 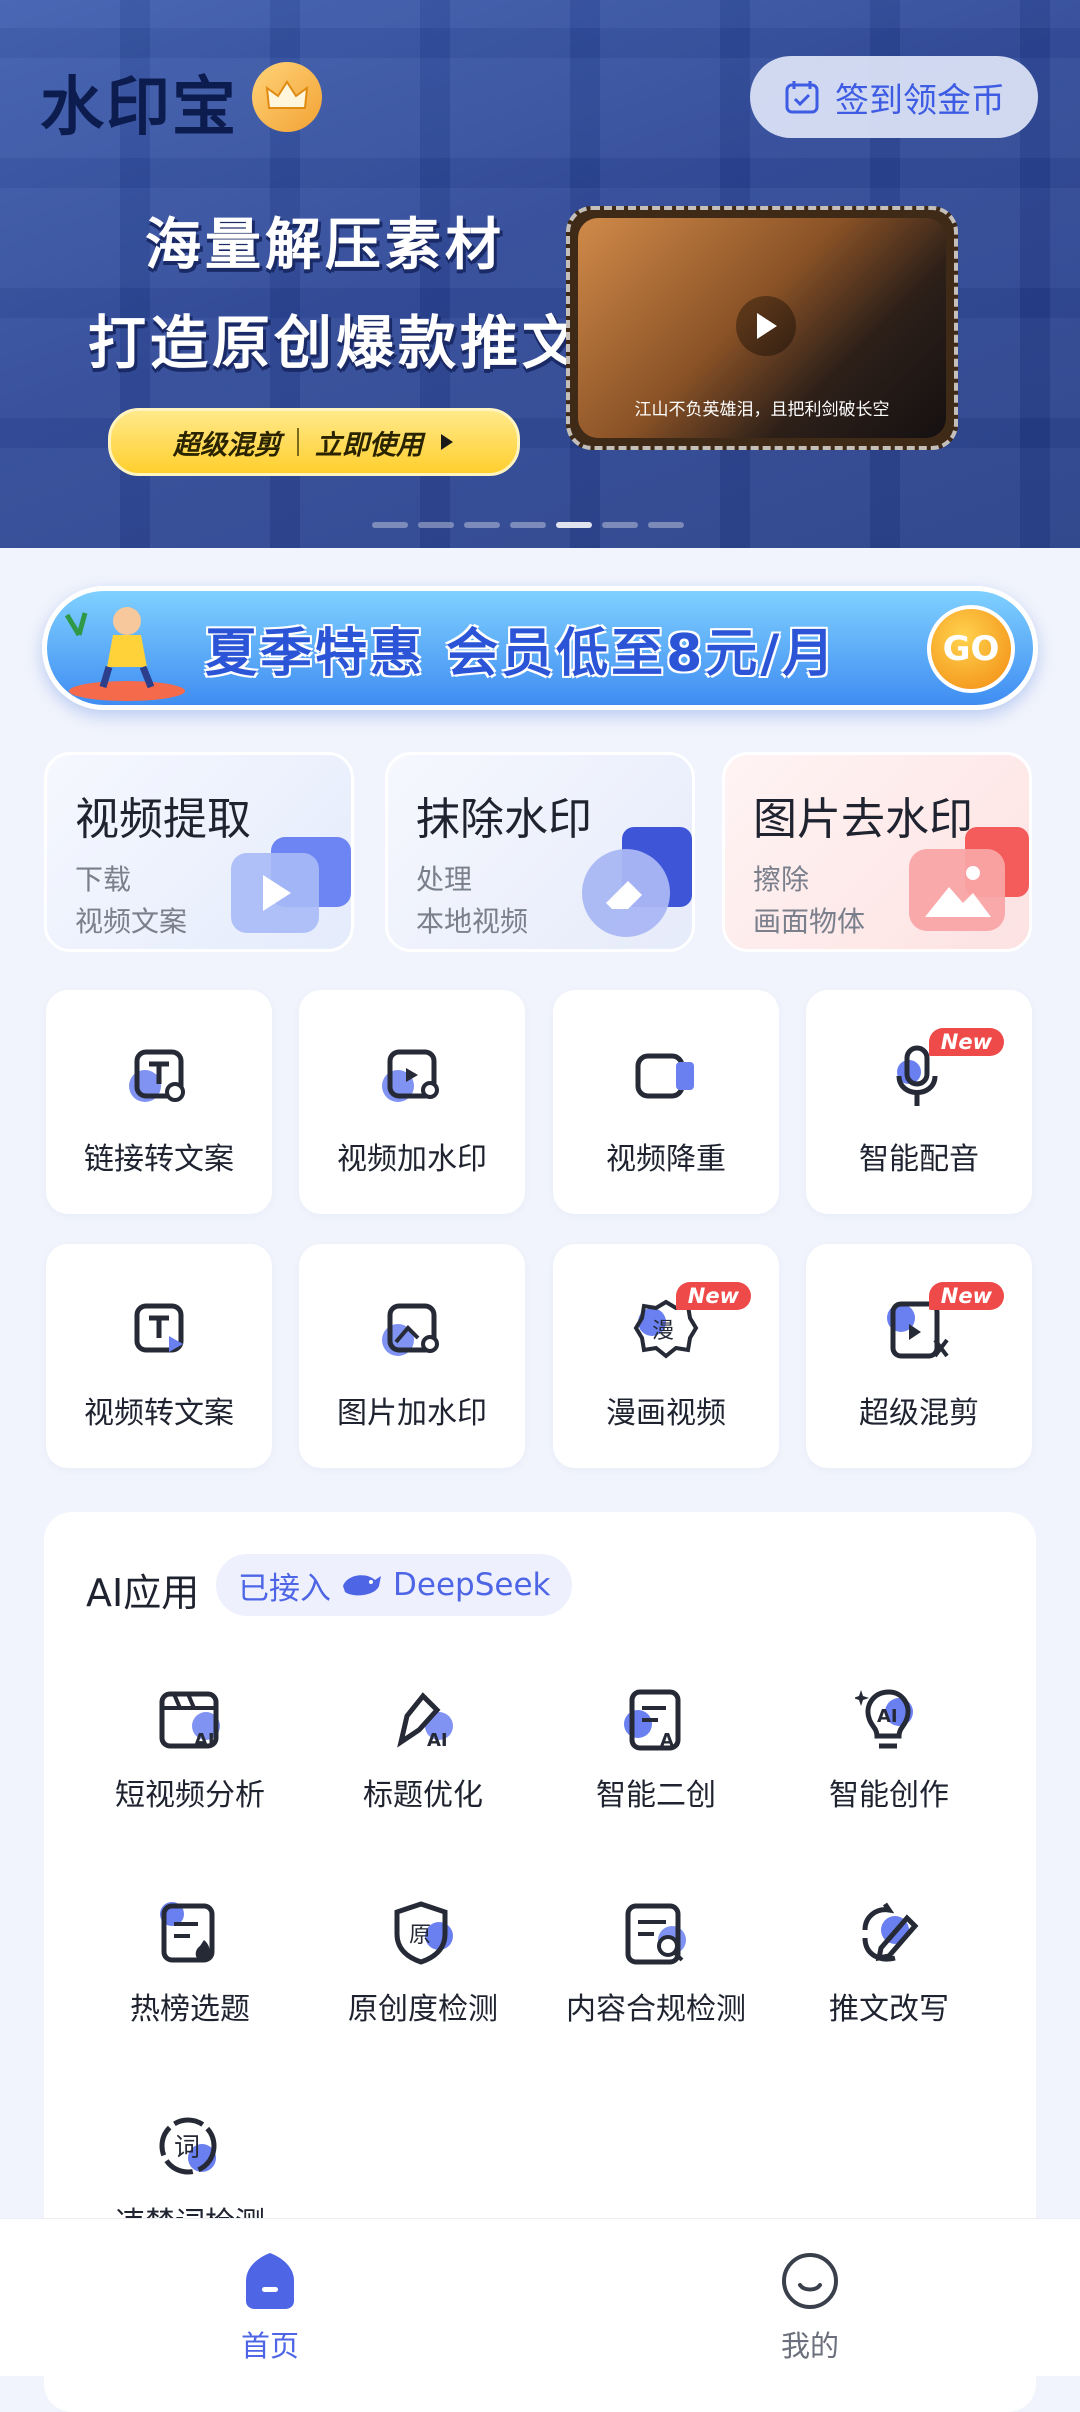 I want to click on card-sub-2: 画面物体, so click(x=809, y=921).